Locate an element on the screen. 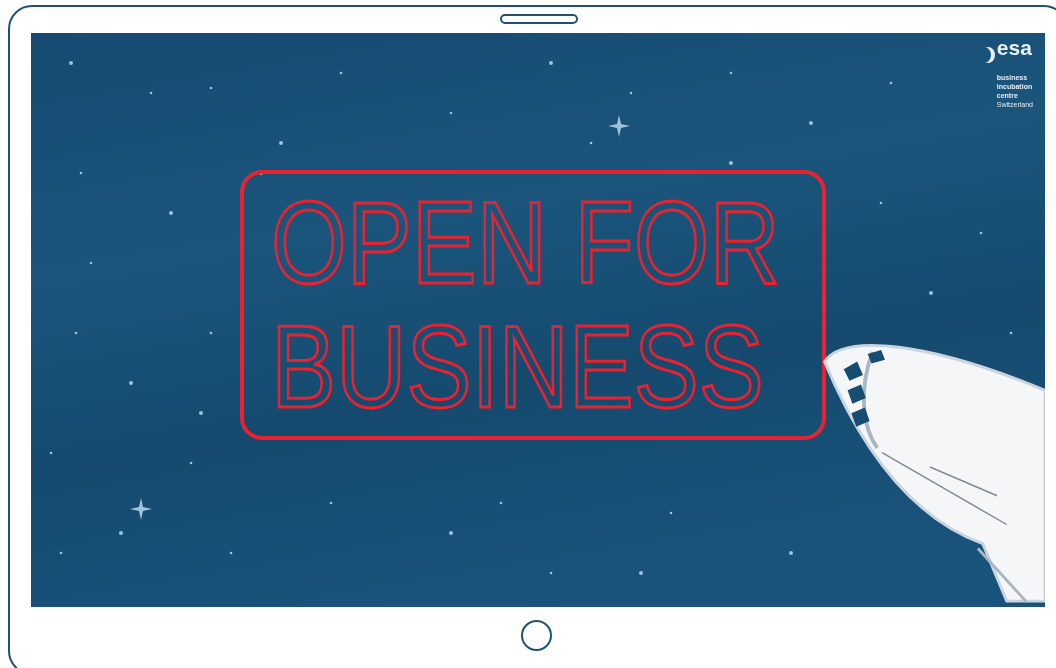 This screenshot has height=668, width=1056. home-button is located at coordinates (536, 635).